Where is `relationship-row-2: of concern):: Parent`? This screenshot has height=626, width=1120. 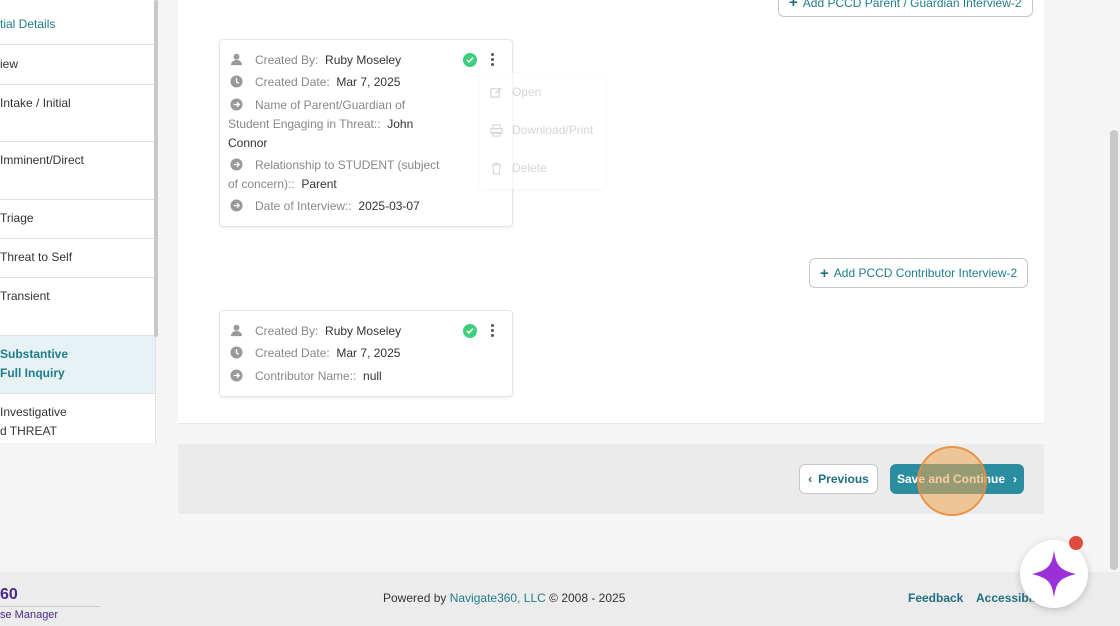
relationship-row-2: of concern):: Parent is located at coordinates (282, 184).